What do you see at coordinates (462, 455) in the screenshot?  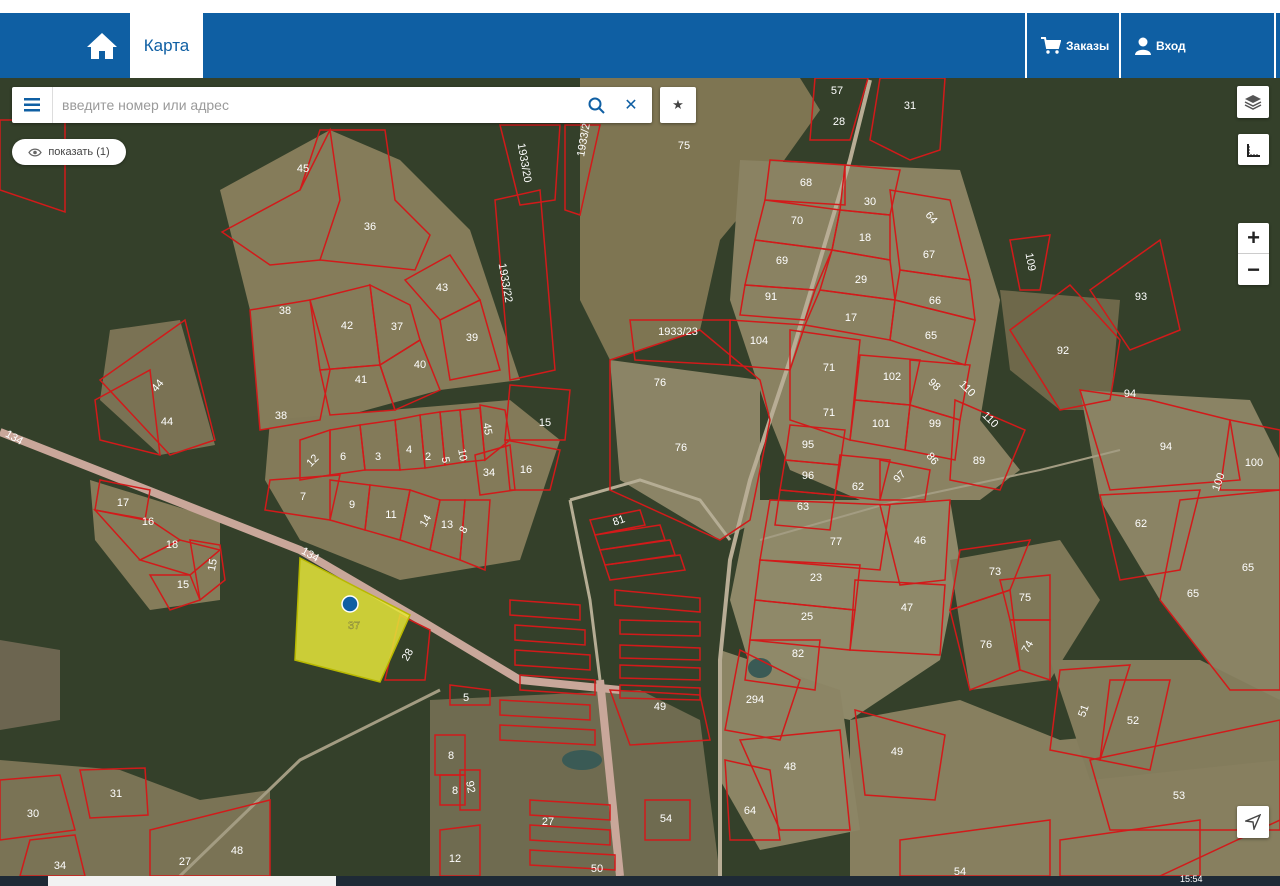 I see `parcel-label: 10` at bounding box center [462, 455].